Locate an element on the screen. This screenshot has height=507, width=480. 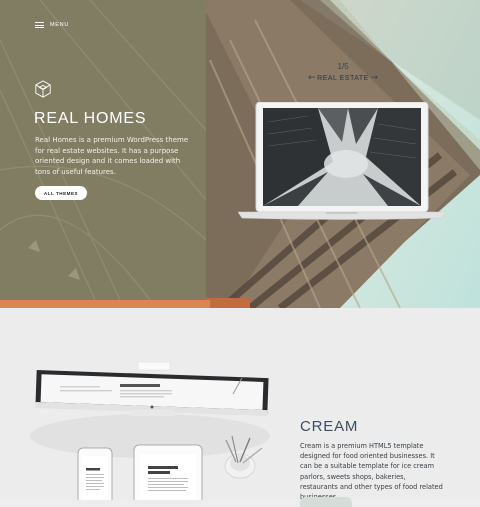
cube-icon is located at coordinates (43, 89).